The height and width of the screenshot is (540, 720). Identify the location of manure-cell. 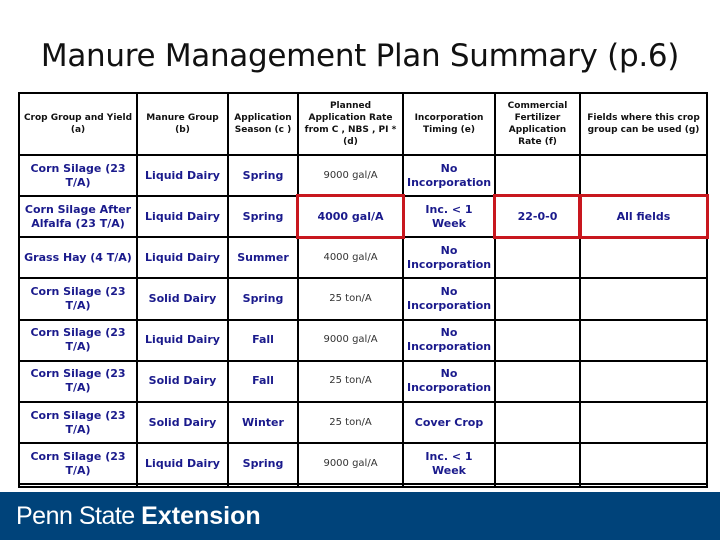
(182, 485).